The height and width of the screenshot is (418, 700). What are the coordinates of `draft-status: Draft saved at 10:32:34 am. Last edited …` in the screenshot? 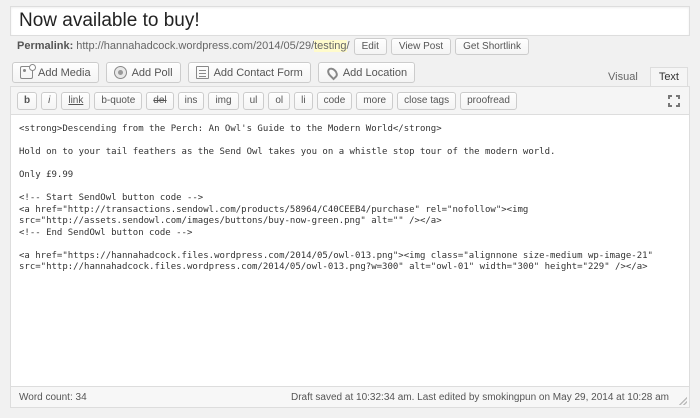 It's located at (479, 397).